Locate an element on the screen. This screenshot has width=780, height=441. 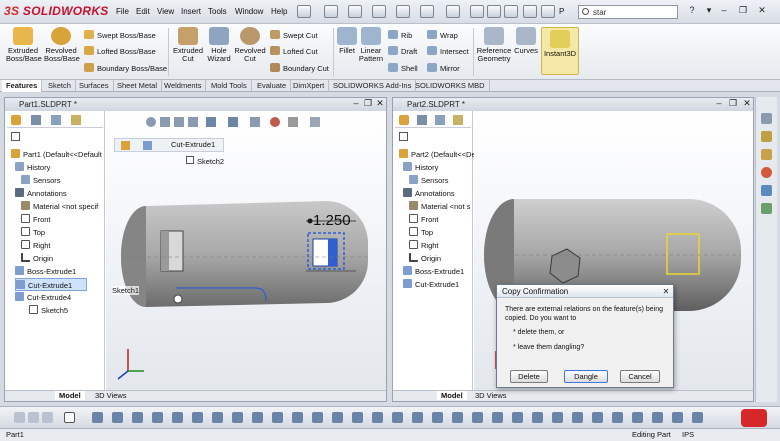
tab-sketch: Sketch is located at coordinates (60, 86).